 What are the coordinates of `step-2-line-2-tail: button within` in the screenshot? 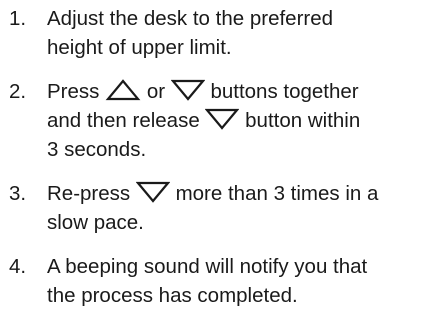 It's located at (303, 120).